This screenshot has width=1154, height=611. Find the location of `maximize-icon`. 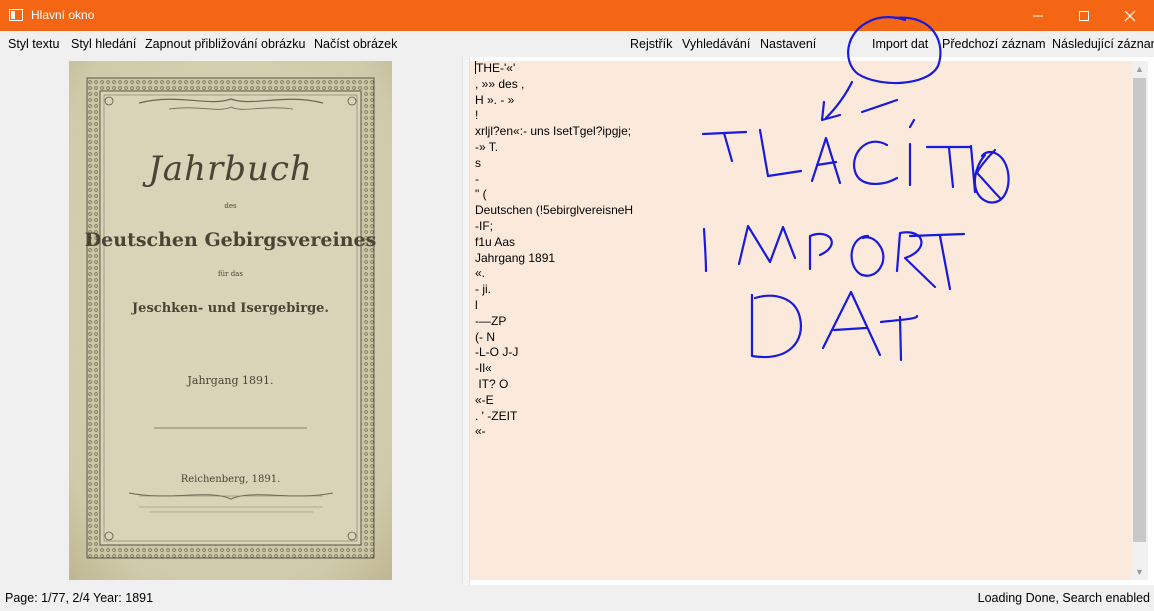

maximize-icon is located at coordinates (1084, 15).